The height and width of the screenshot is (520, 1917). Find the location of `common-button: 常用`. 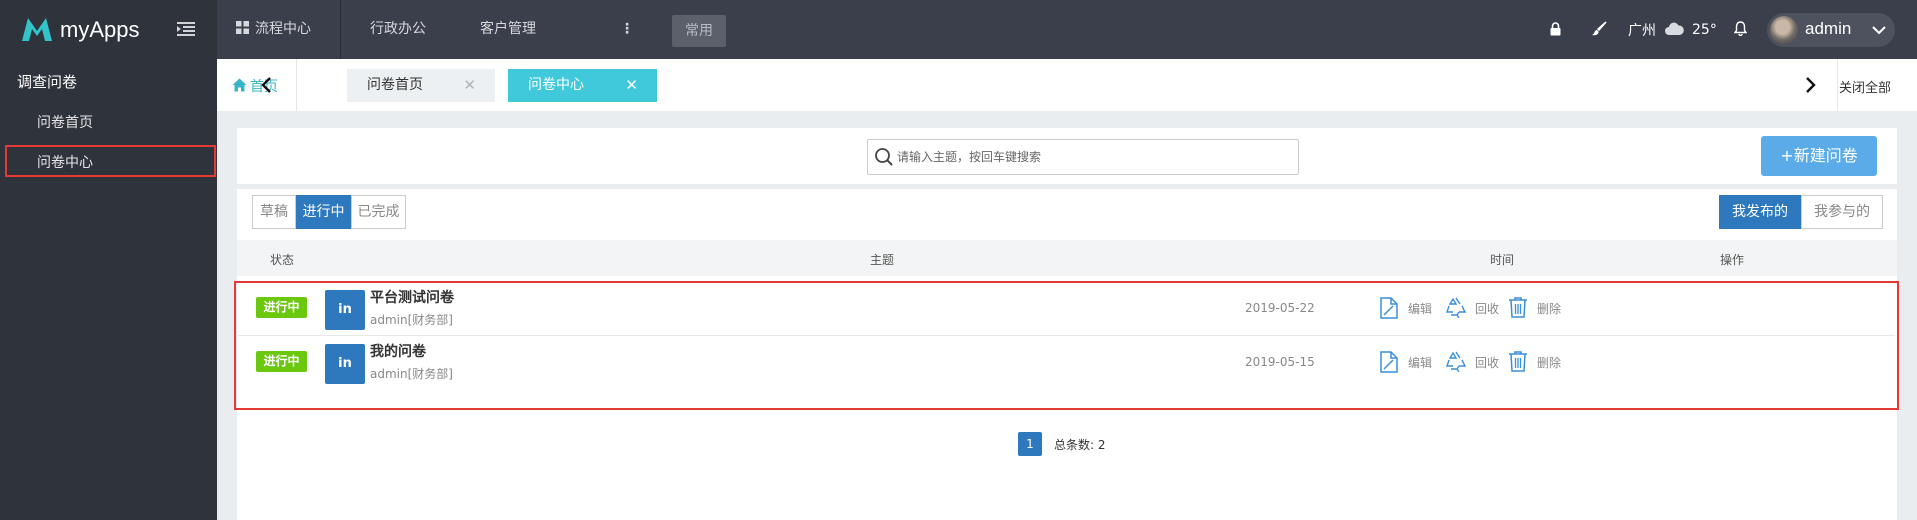

common-button: 常用 is located at coordinates (699, 31).